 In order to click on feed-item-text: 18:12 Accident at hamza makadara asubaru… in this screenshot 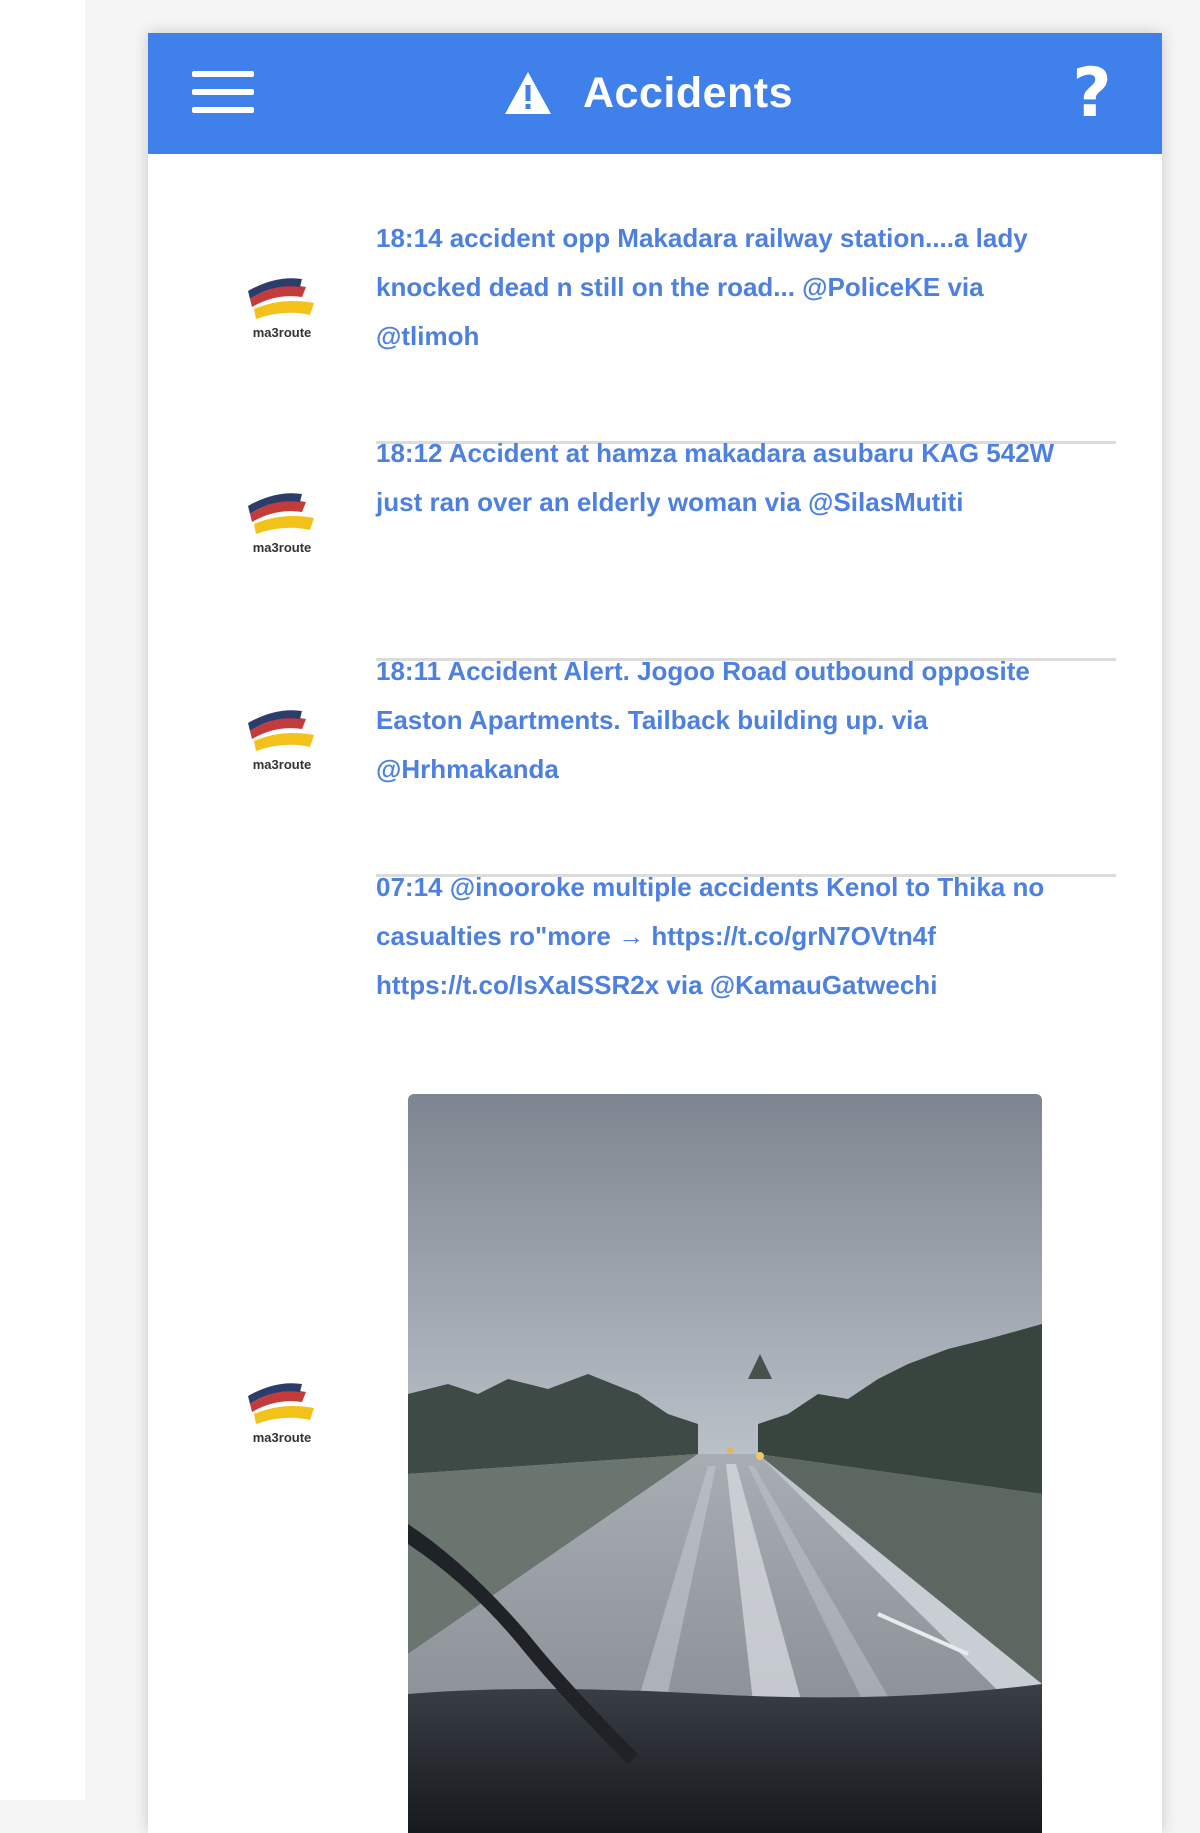, I will do `click(726, 478)`.